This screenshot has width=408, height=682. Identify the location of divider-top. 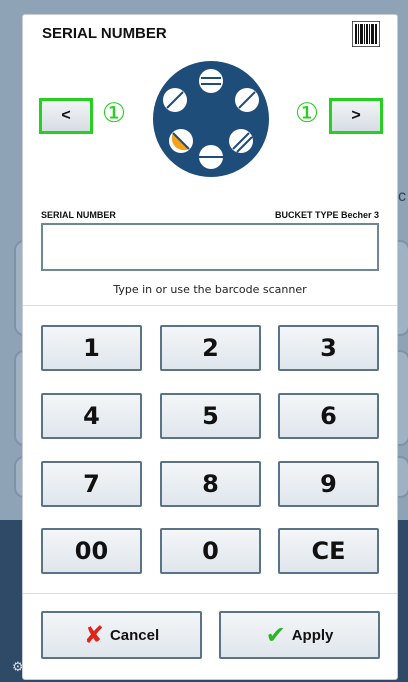
(210, 305).